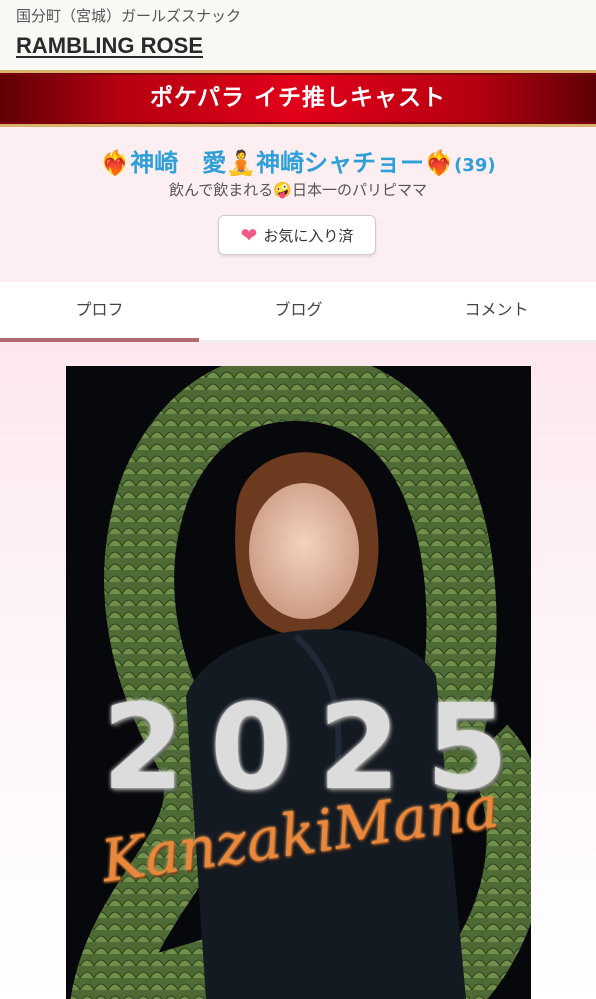 This screenshot has width=596, height=999. I want to click on cast-name: ❤️‍🔥神崎 愛🧘神崎シャチョー❤️‍🔥(39), so click(298, 160).